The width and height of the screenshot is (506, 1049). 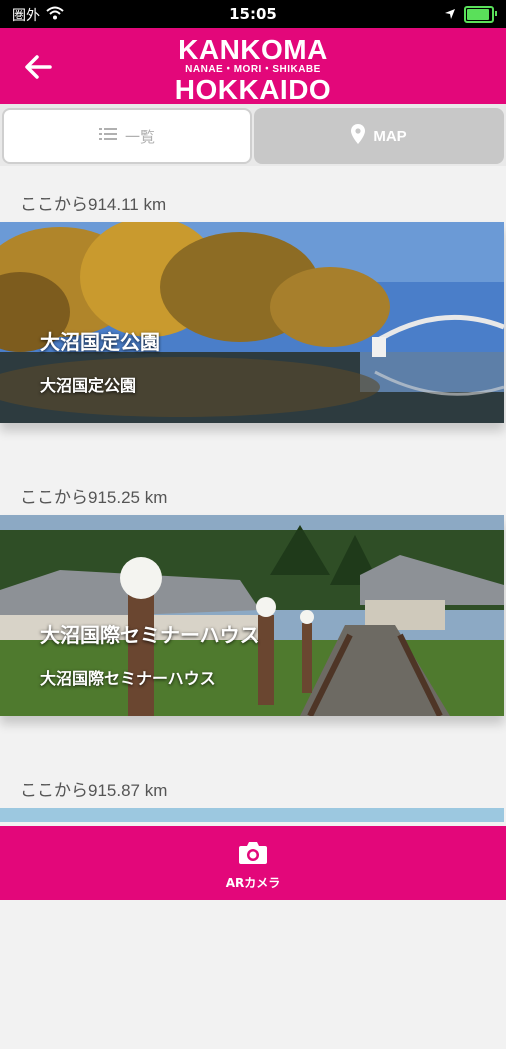 I want to click on spot-subtitle: 大沼国定公園, so click(x=88, y=385).